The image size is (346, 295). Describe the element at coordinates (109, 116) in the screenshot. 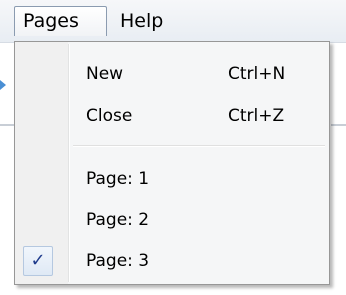

I see `menu-item-label: Close` at that location.